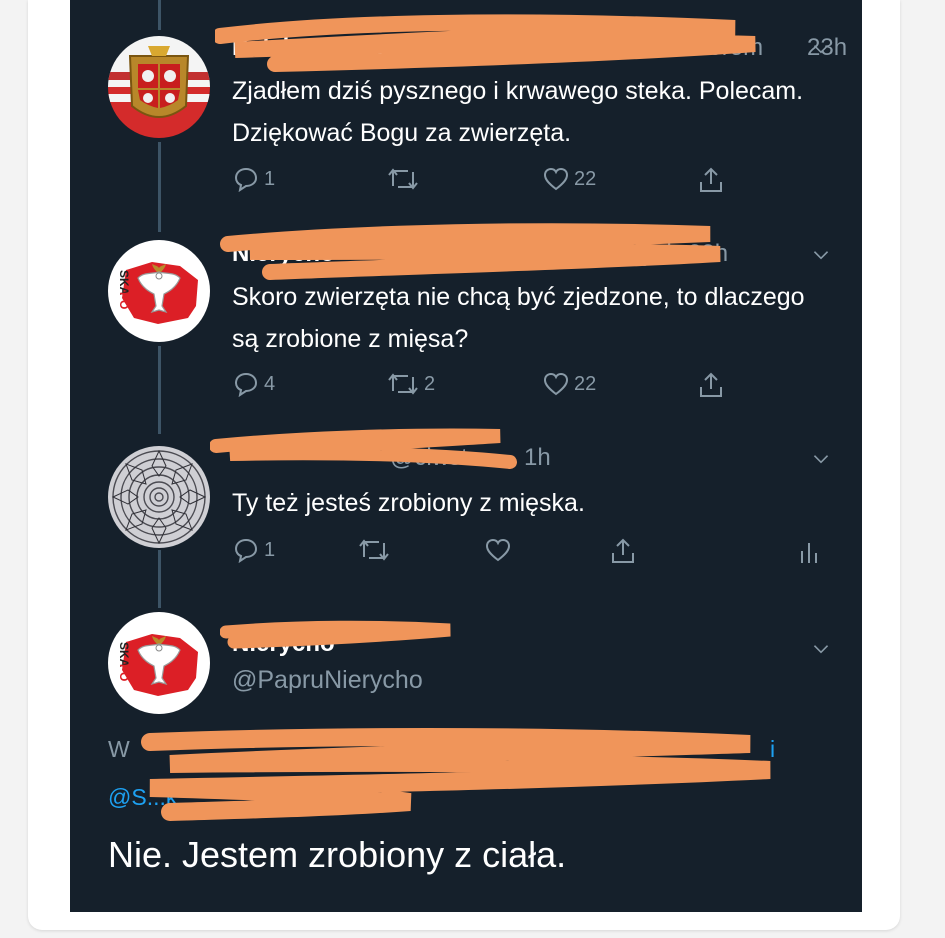  I want to click on tweet-actions: 4 2 22, so click(532, 388).